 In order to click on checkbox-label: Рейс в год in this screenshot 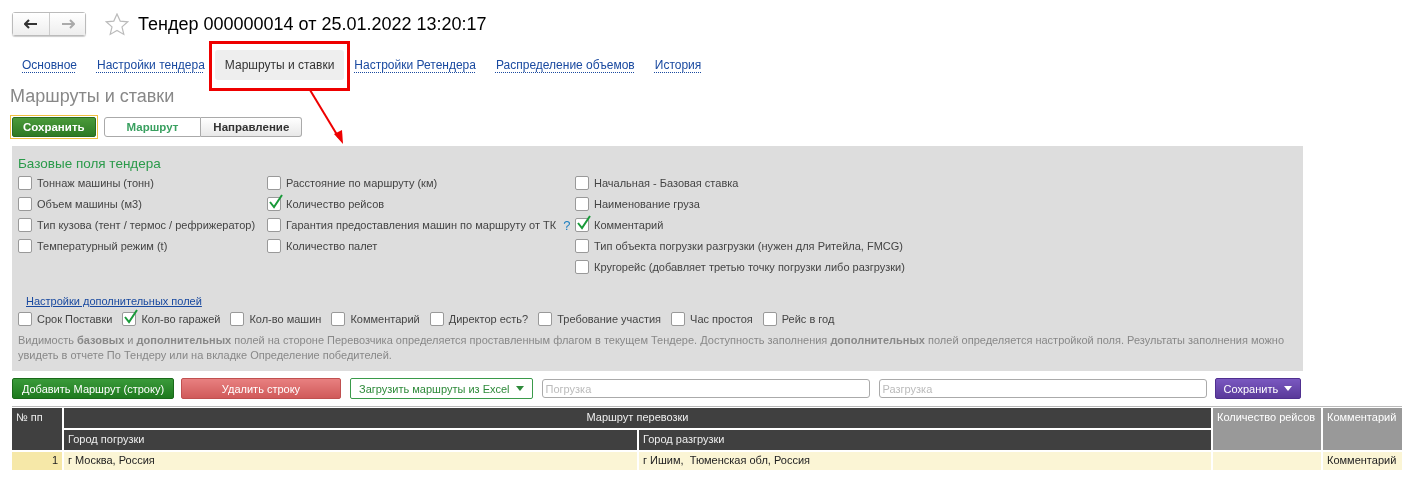, I will do `click(808, 319)`.